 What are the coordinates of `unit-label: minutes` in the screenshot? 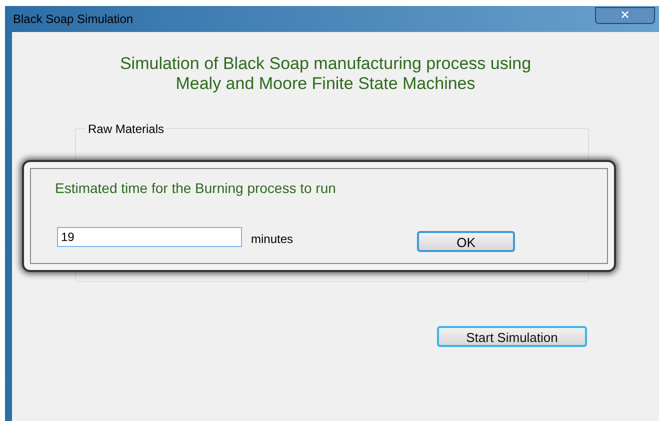 It's located at (272, 239).